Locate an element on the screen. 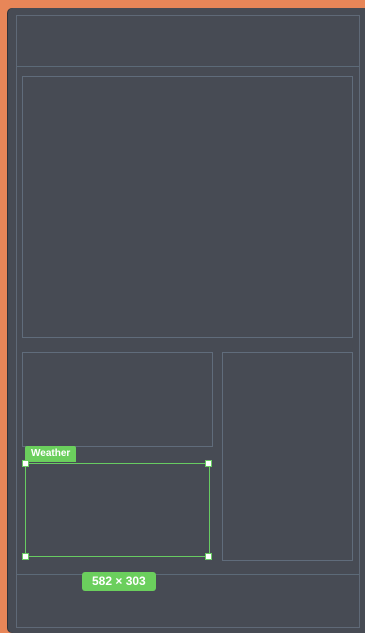 The width and height of the screenshot is (365, 633). weather-selection-box is located at coordinates (117, 510).